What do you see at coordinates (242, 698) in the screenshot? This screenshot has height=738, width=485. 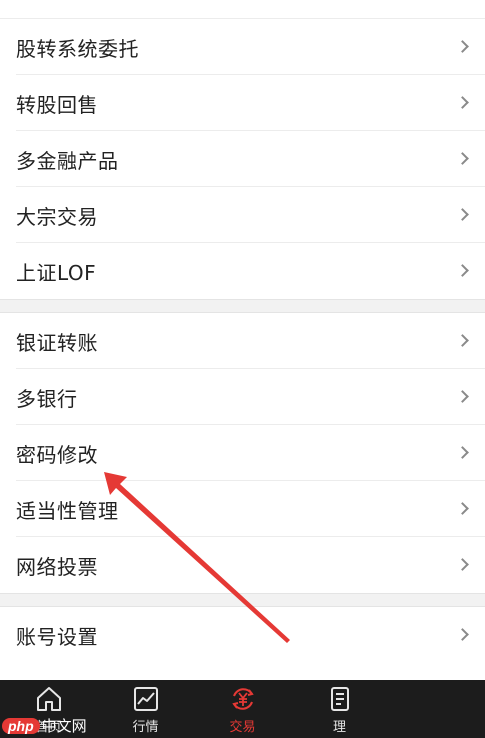 I see `yen-exchange-icon` at bounding box center [242, 698].